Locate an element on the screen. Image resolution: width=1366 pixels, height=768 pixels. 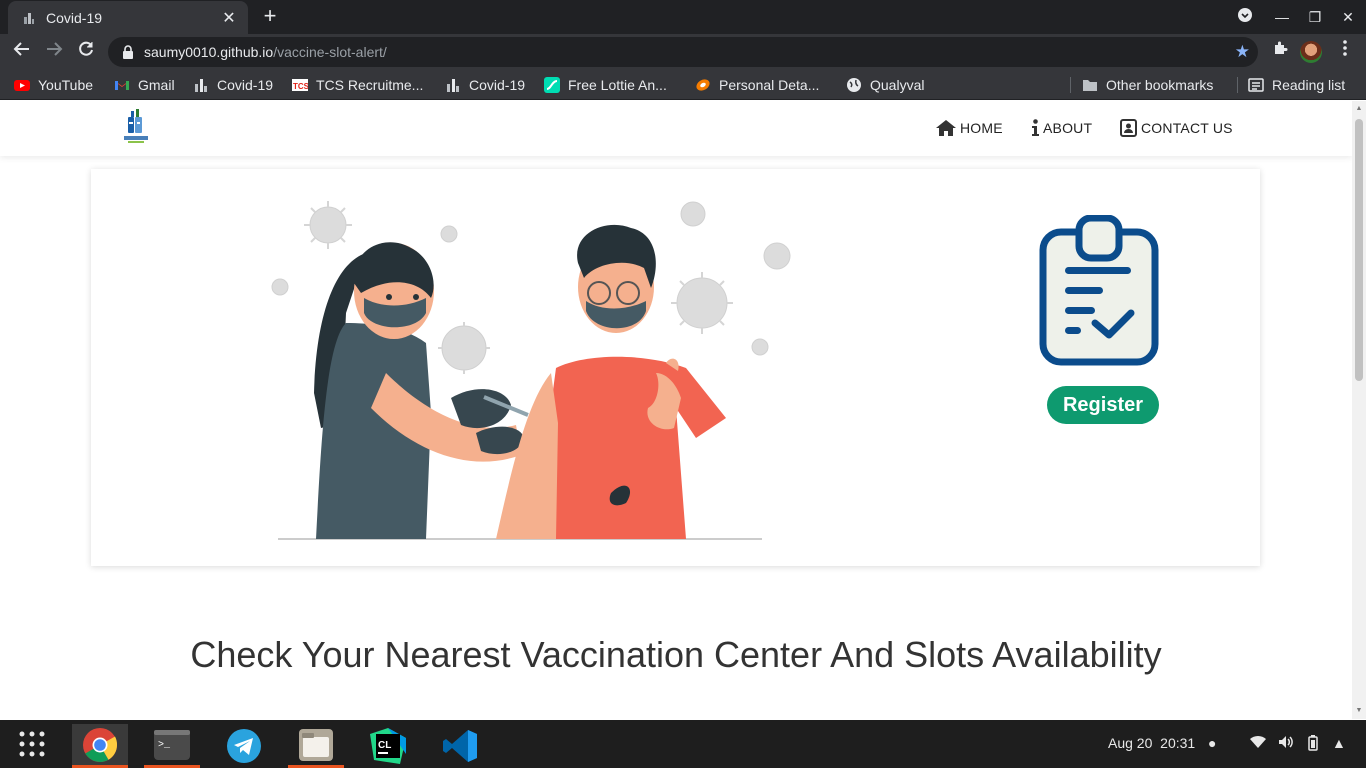
nav-home-label: HOME is located at coordinates (981, 128).